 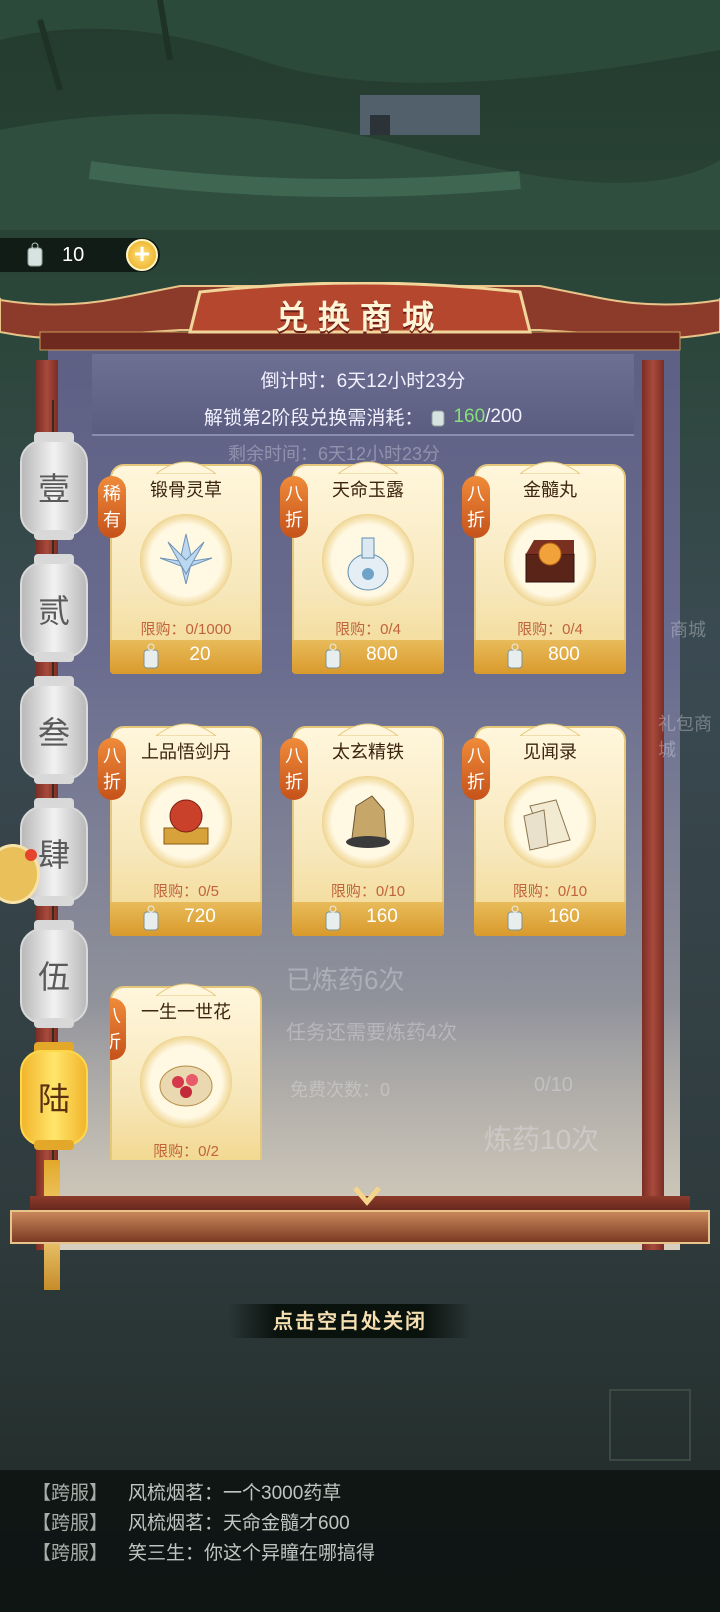 What do you see at coordinates (368, 560) in the screenshot?
I see `jade-dew-vase-icon` at bounding box center [368, 560].